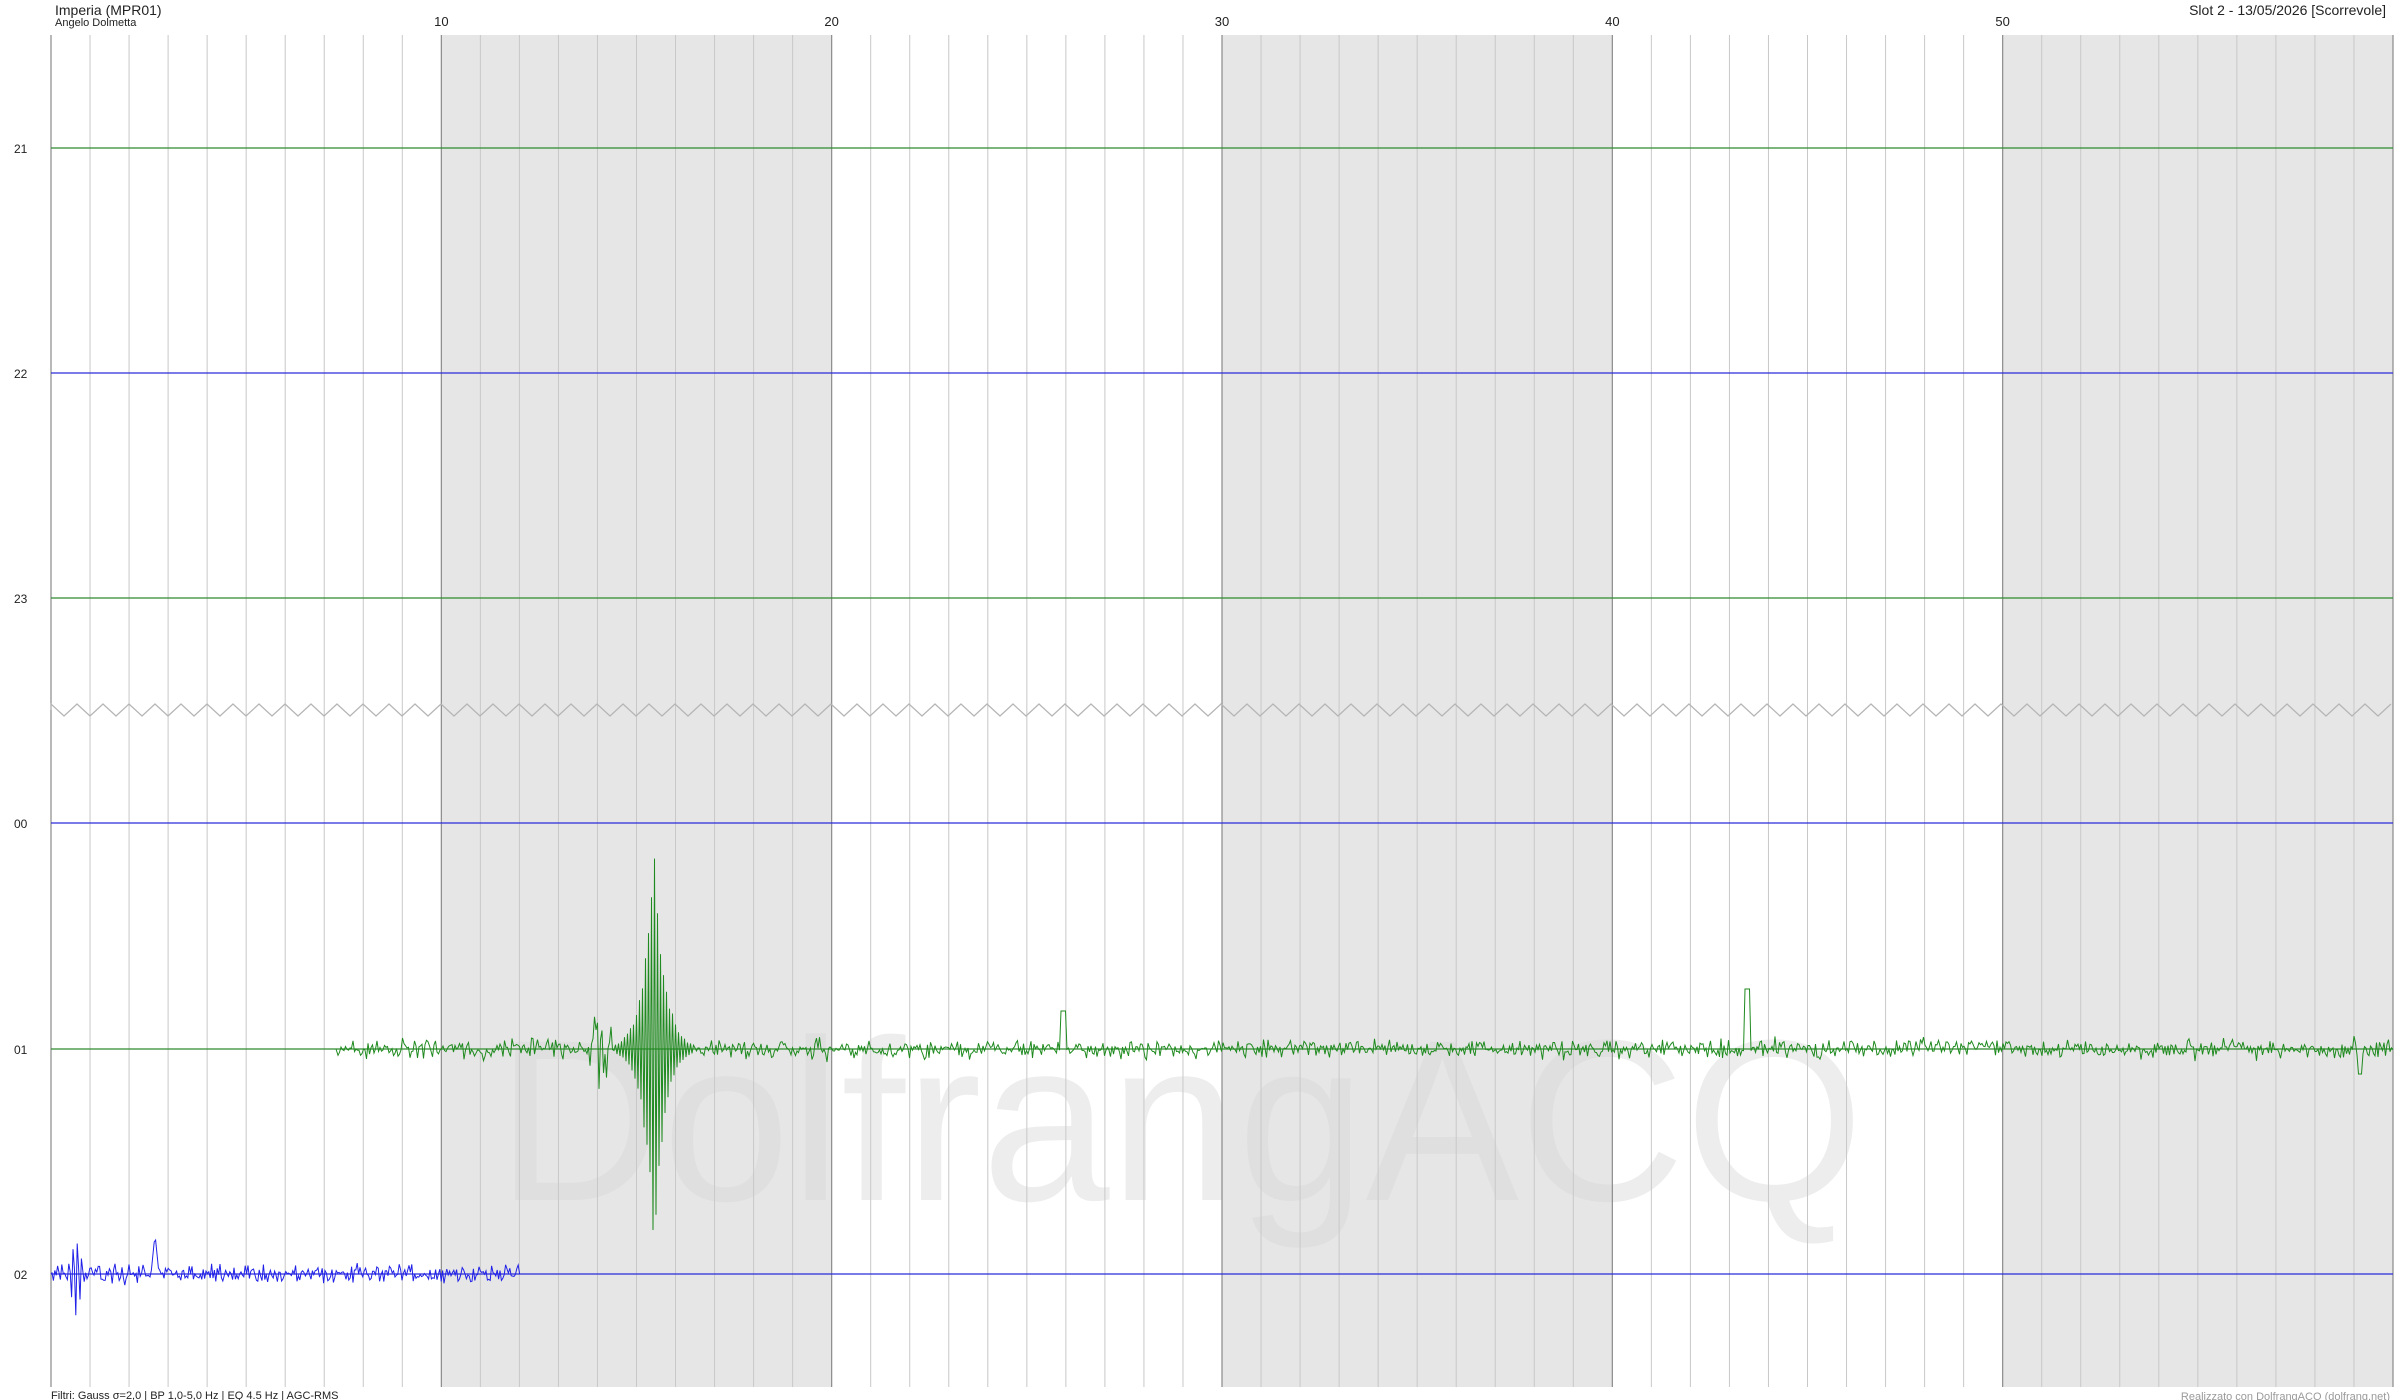  Describe the element at coordinates (21, 374) in the screenshot. I see `row-label: 22` at that location.